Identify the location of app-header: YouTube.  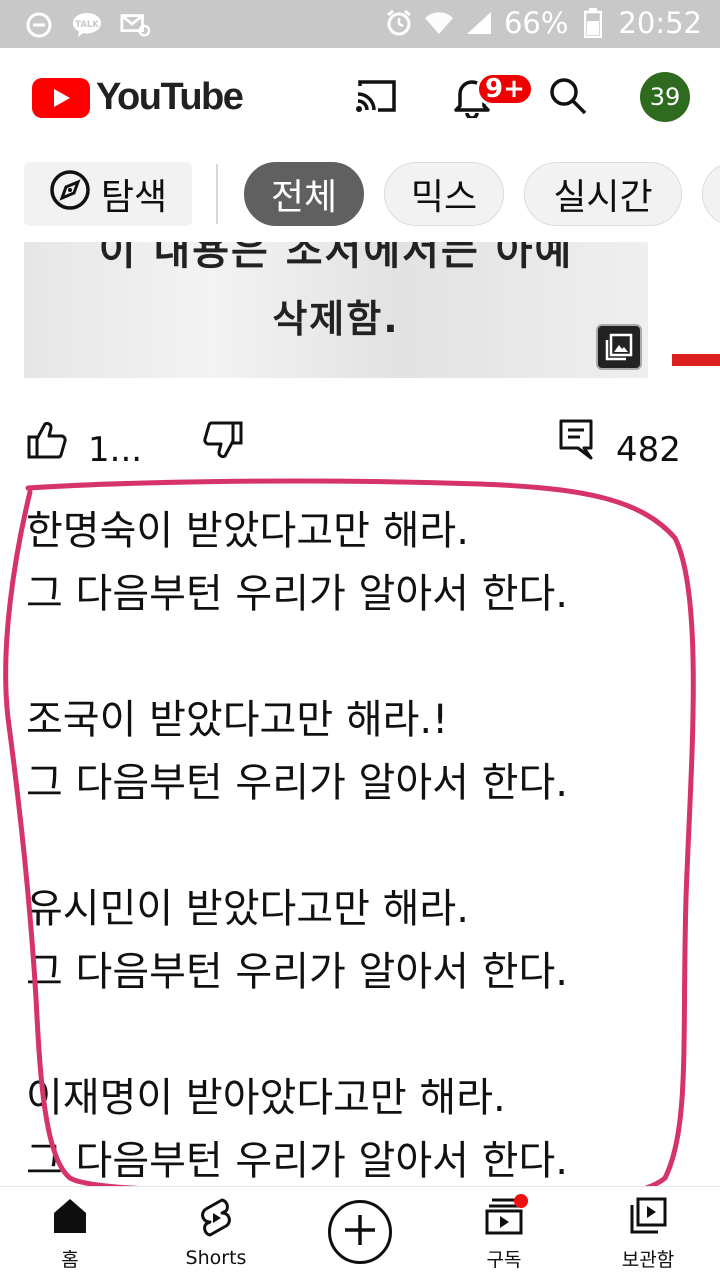
(360, 98).